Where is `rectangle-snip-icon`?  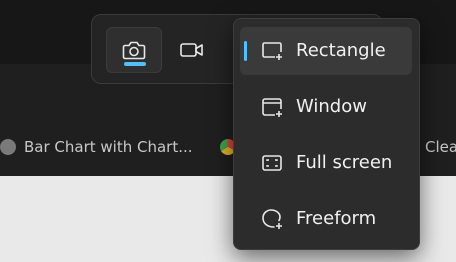 rectangle-snip-icon is located at coordinates (272, 51).